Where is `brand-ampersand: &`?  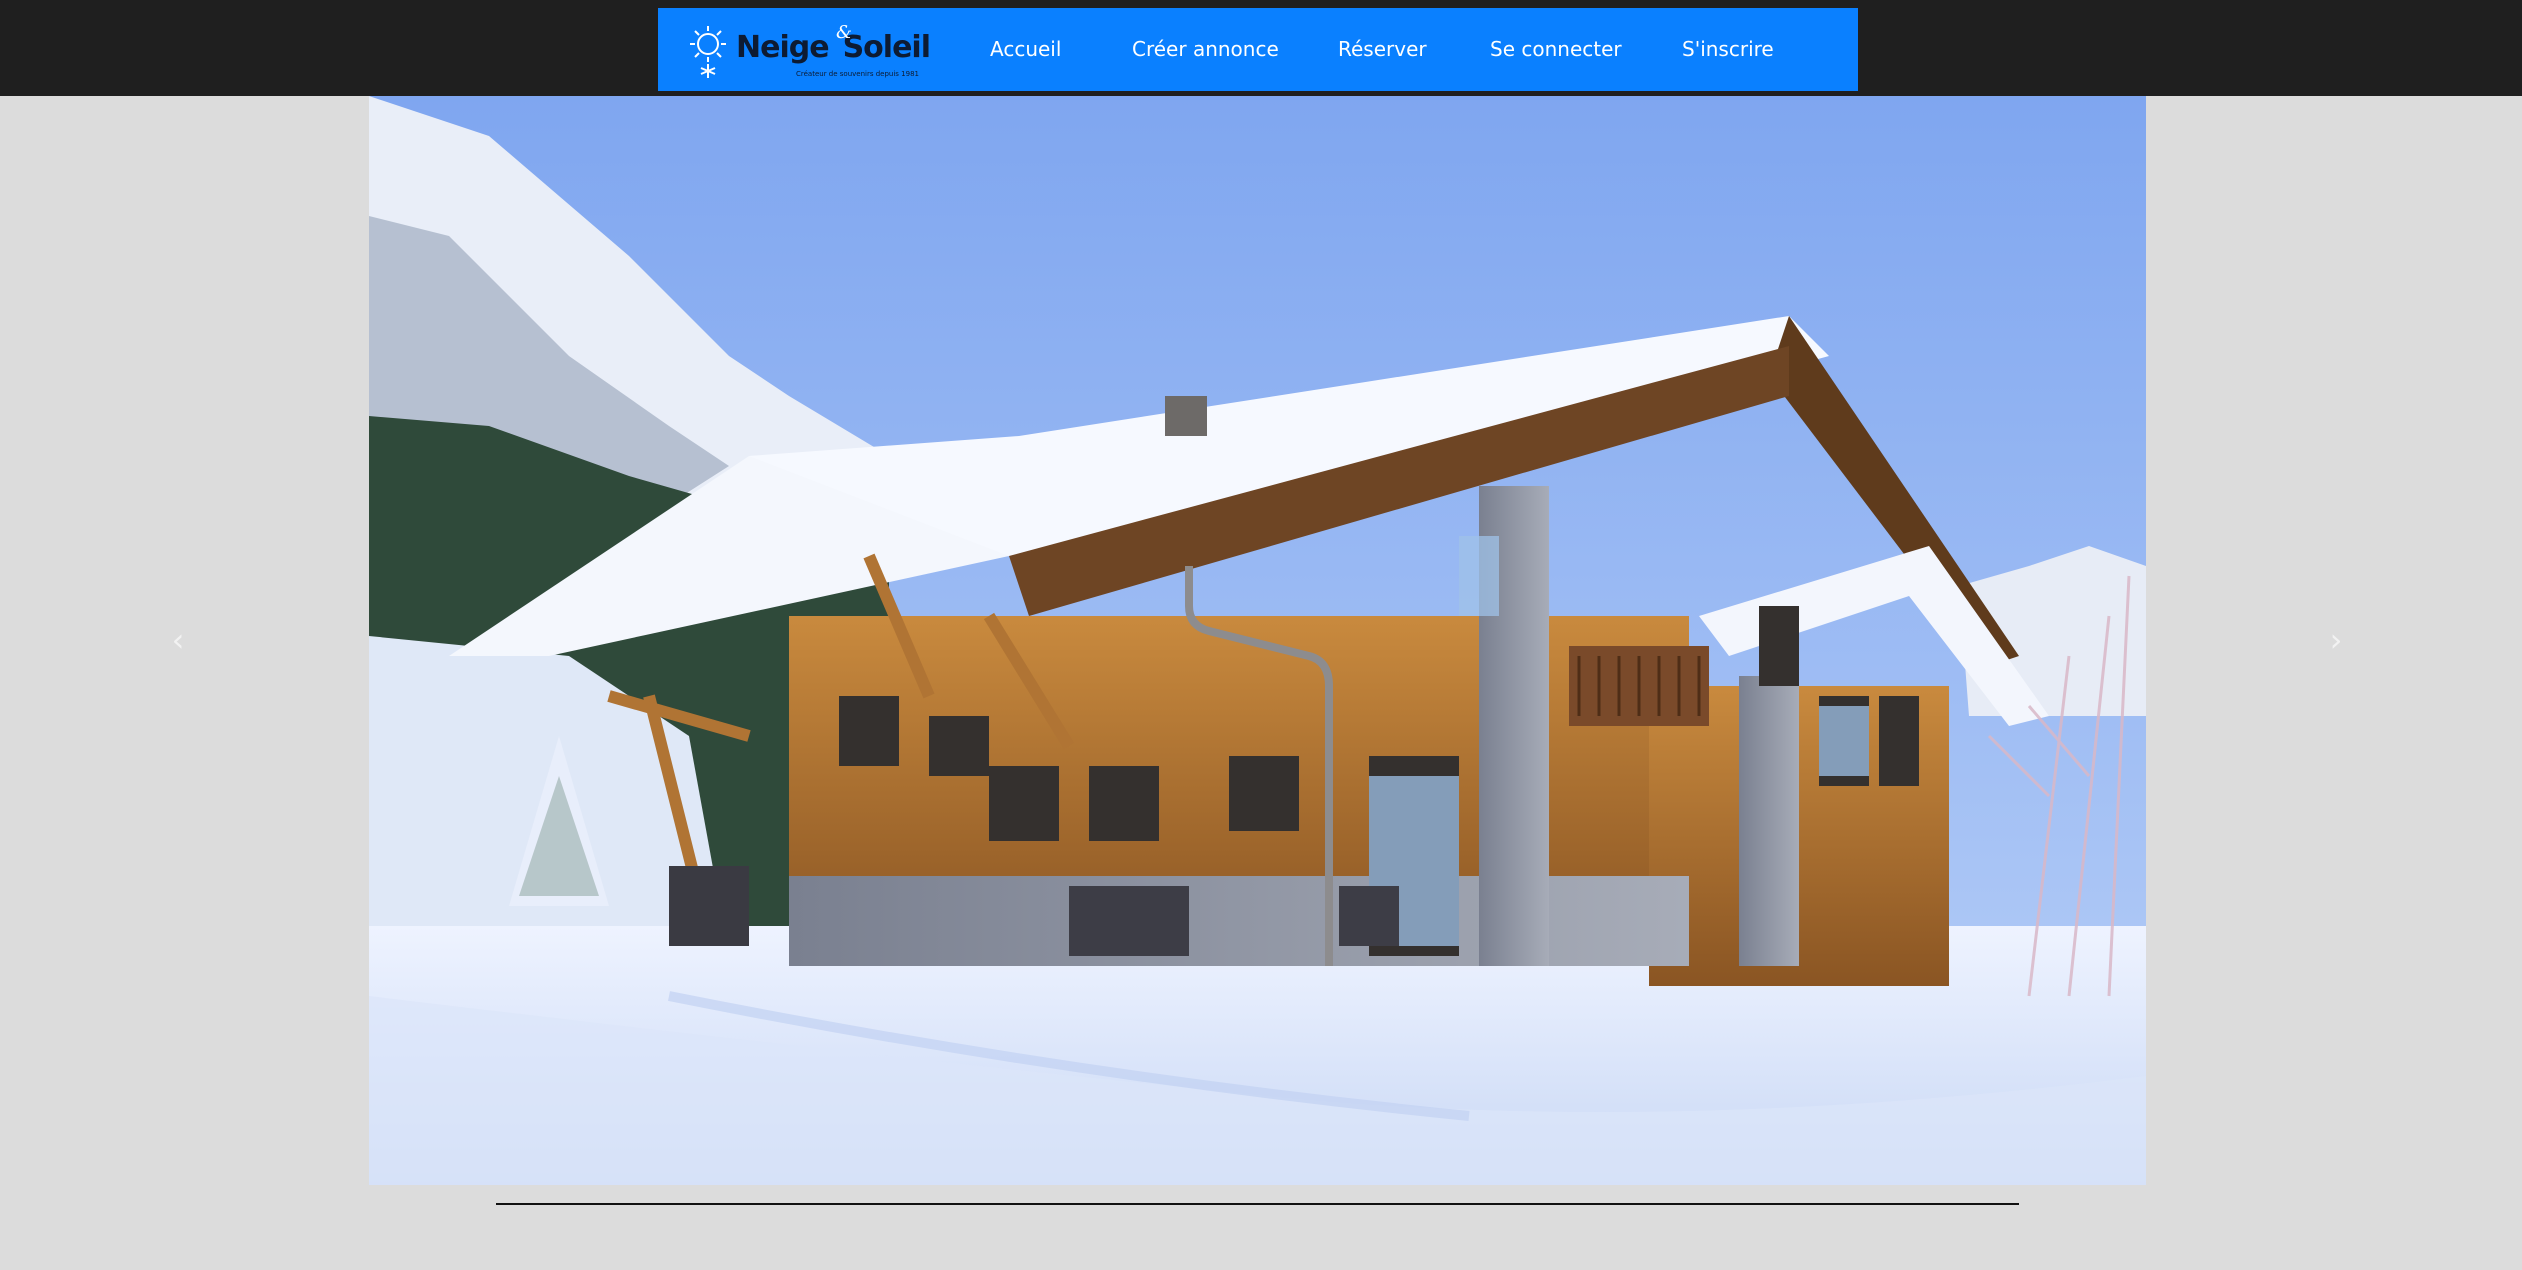 brand-ampersand: & is located at coordinates (844, 32).